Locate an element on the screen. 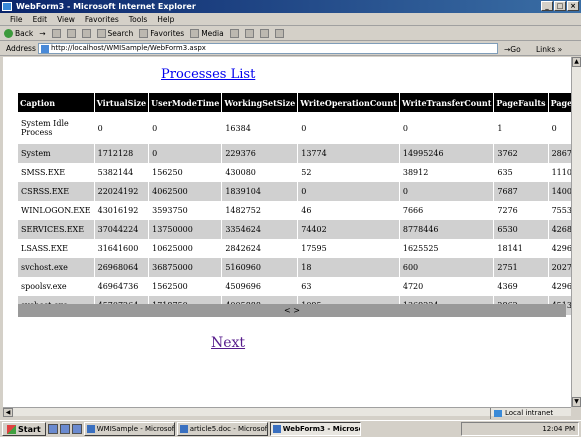 The width and height of the screenshot is (581, 437). table-cell: 26968064 is located at coordinates (122, 267).